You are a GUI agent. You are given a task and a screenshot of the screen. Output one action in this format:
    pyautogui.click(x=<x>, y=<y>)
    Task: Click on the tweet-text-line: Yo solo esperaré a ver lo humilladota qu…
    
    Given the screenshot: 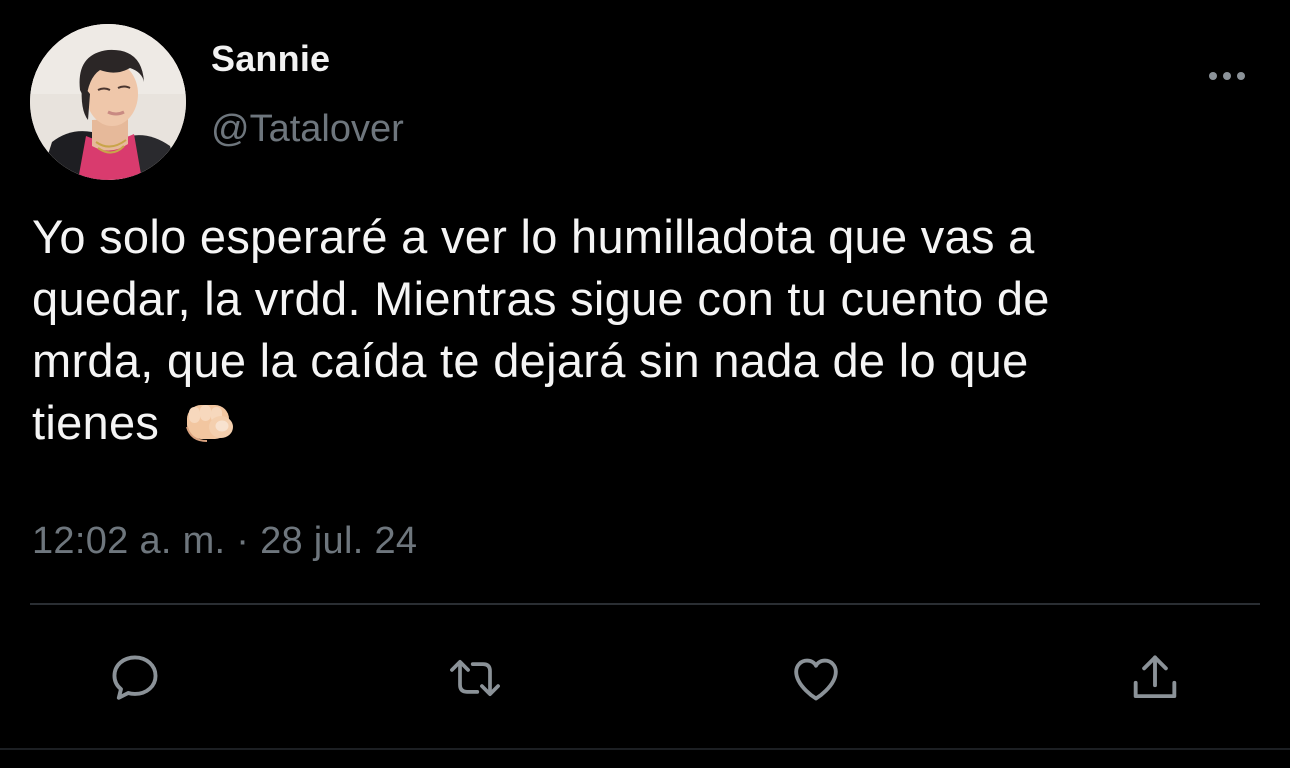 What is the action you would take?
    pyautogui.click(x=533, y=236)
    